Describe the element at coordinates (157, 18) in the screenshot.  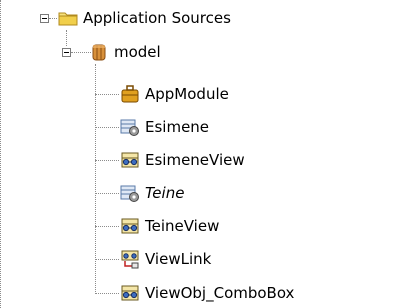
I see `tree-node-label: Application Sources` at that location.